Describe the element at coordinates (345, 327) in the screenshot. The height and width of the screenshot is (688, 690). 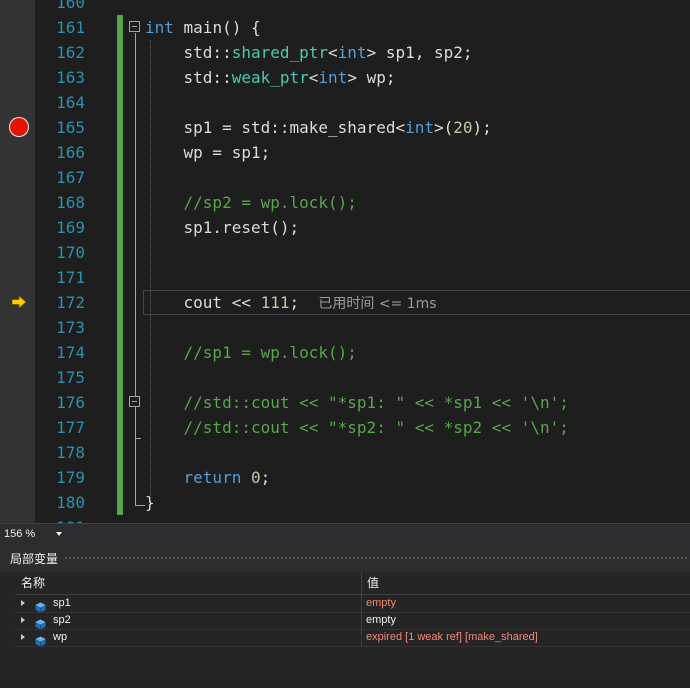
I see `code-line: 173` at that location.